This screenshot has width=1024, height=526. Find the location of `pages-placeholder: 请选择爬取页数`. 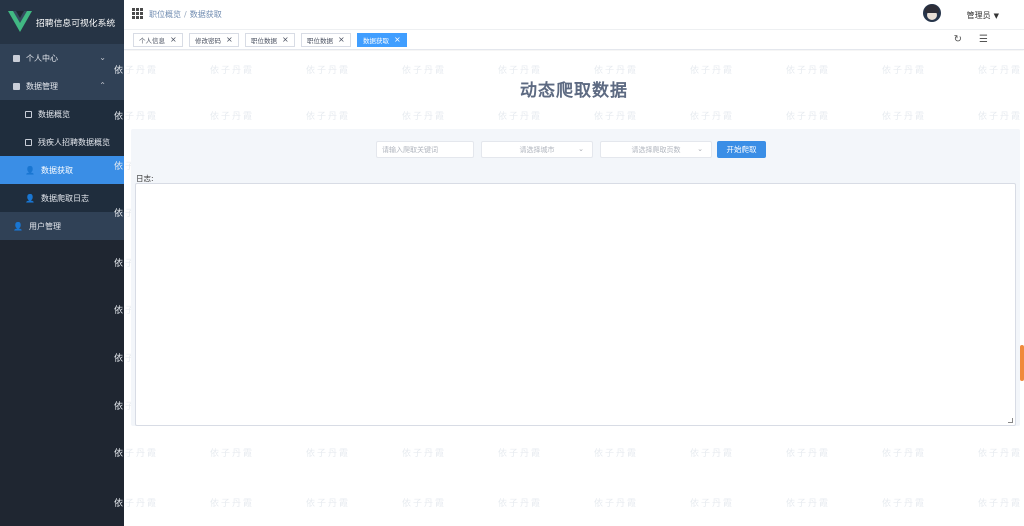

pages-placeholder: 请选择爬取页数 is located at coordinates (656, 149).